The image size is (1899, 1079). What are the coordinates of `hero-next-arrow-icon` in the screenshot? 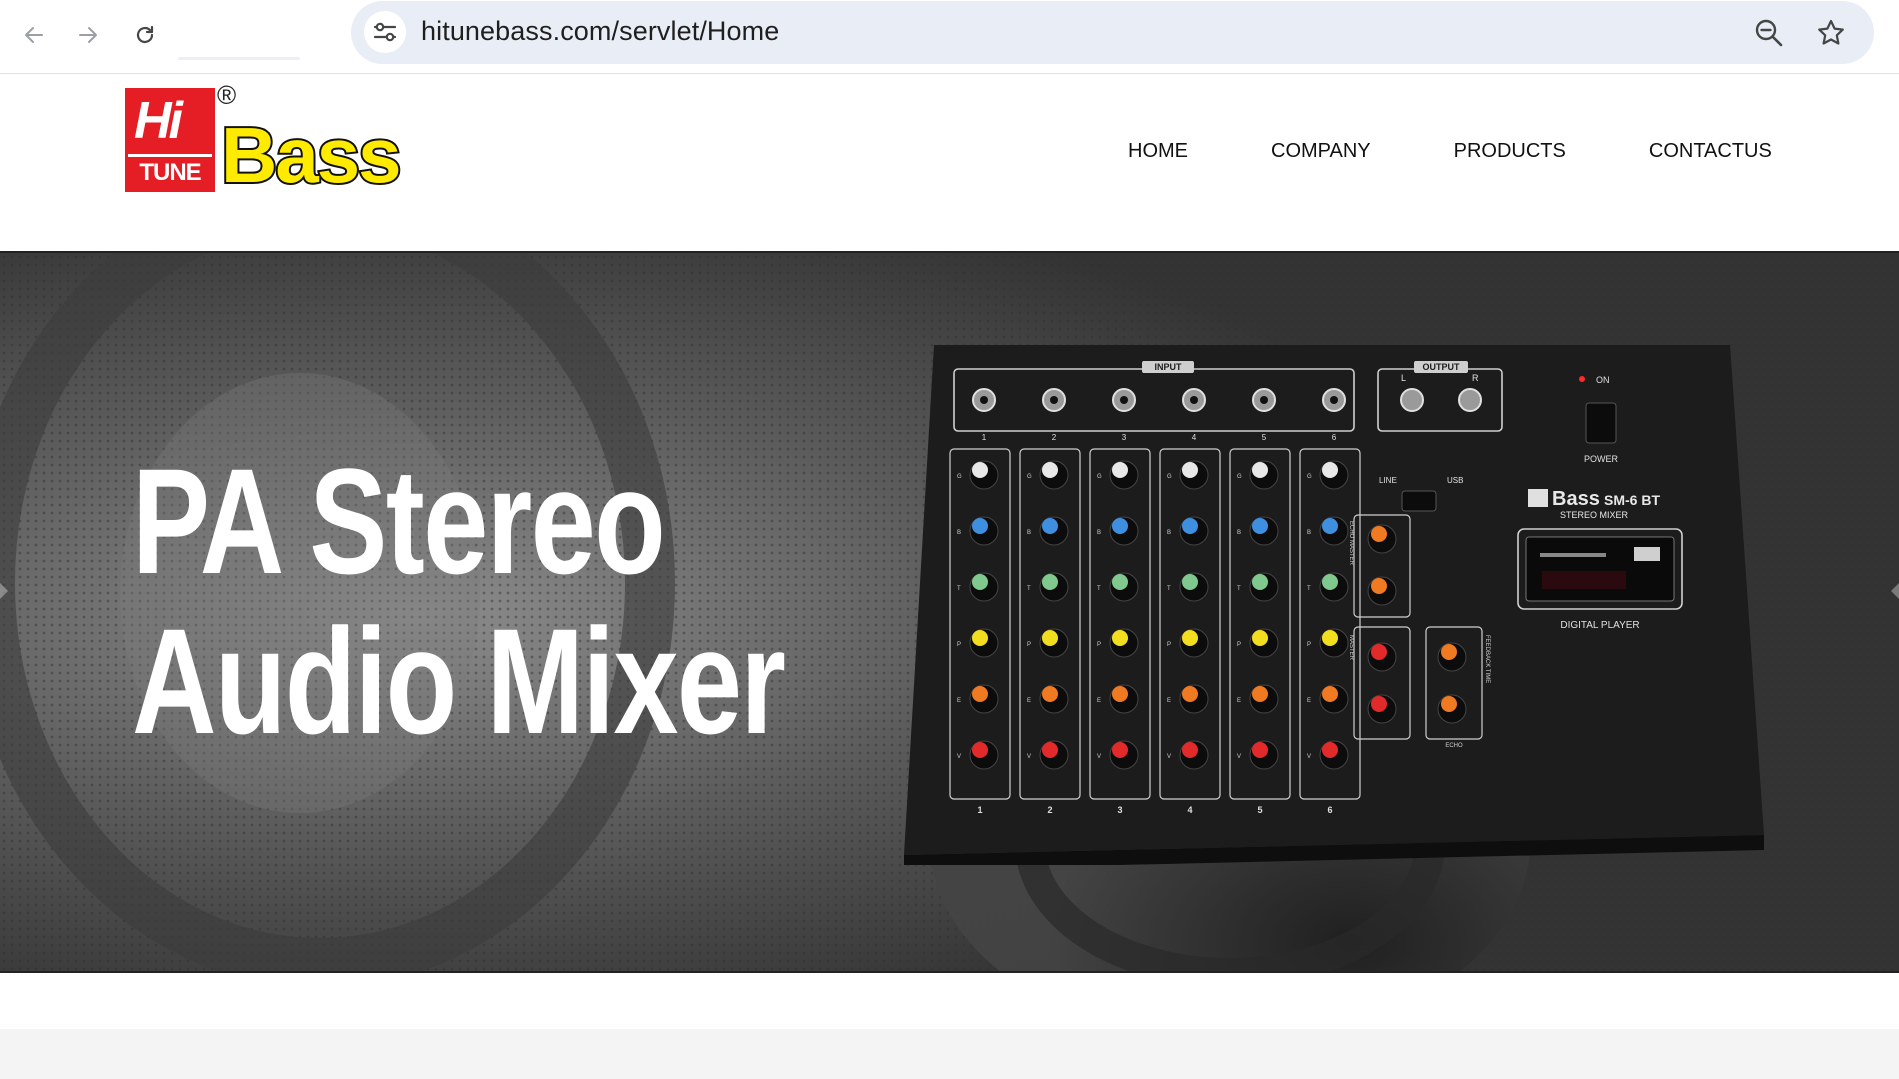 It's located at (1895, 591).